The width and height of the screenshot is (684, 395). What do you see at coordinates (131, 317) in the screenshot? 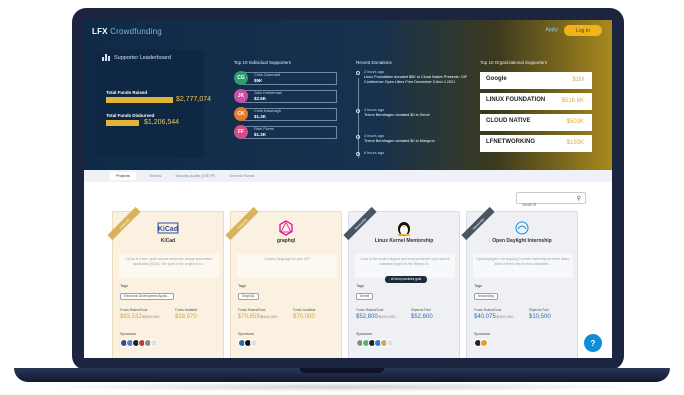
I see `raised-amount: $83,532` at bounding box center [131, 317].